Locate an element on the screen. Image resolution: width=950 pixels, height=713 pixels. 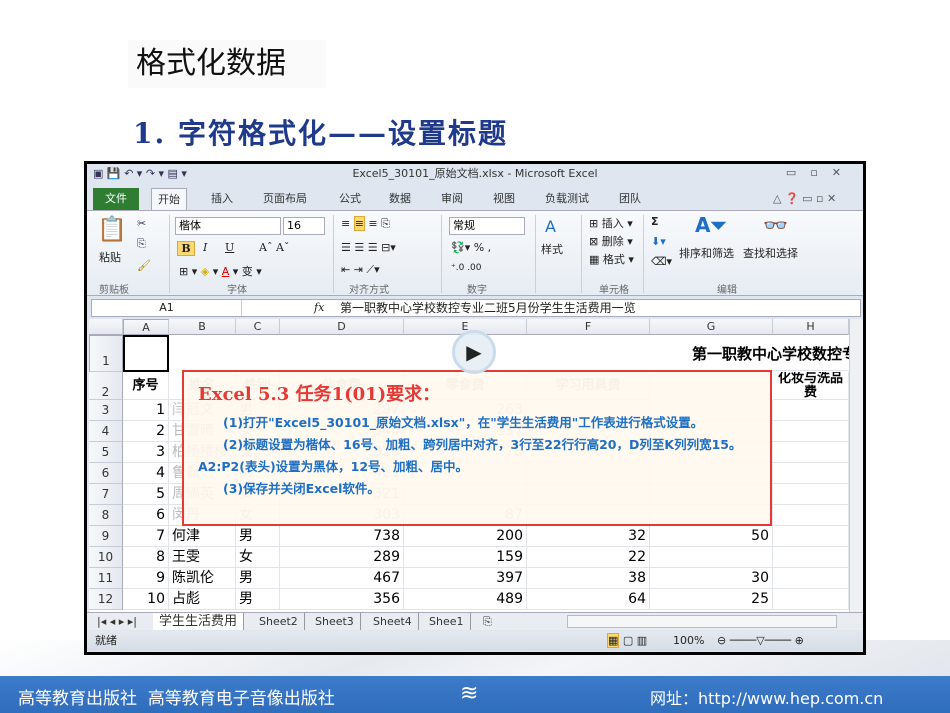
table-cell: 6 is located at coordinates (146, 515).